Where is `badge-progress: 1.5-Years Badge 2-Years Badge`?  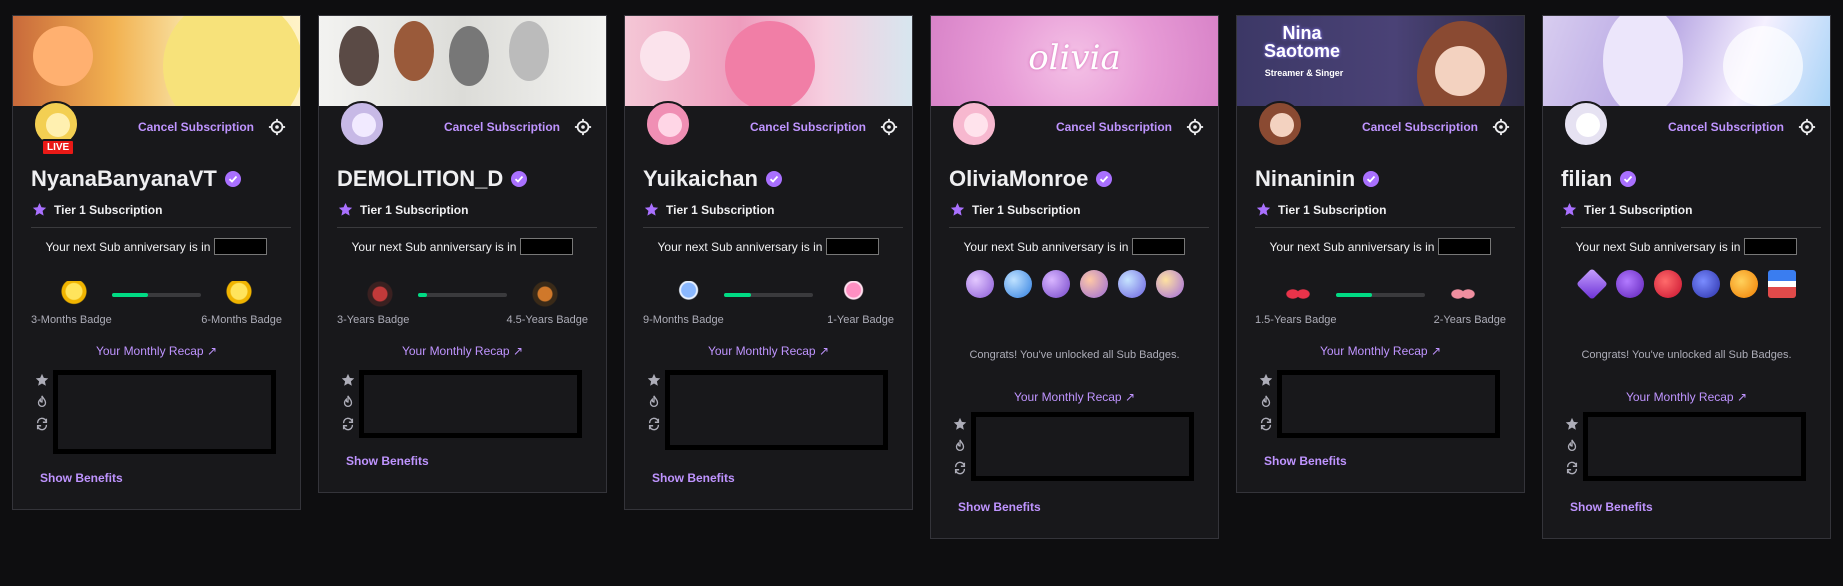
badge-progress: 1.5-Years Badge 2-Years Badge is located at coordinates (1380, 301).